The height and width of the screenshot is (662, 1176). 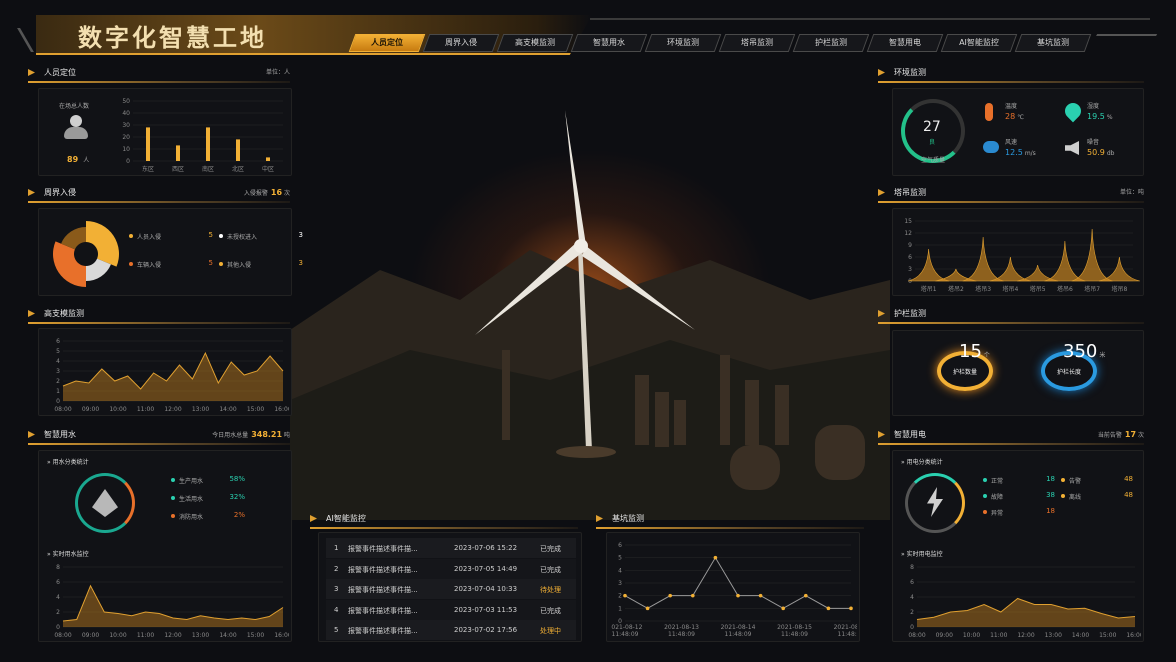 What do you see at coordinates (336, 568) in the screenshot?
I see `row-index: 2` at bounding box center [336, 568].